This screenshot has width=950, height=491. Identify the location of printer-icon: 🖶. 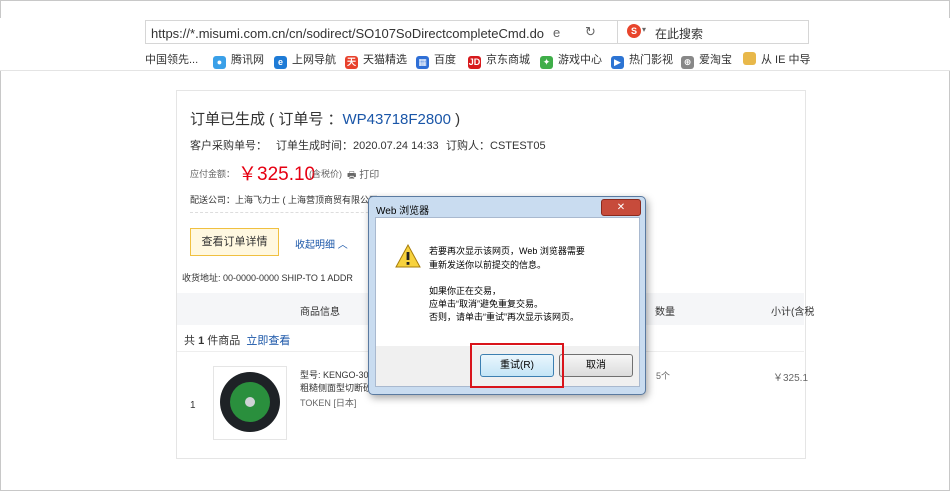
(352, 175).